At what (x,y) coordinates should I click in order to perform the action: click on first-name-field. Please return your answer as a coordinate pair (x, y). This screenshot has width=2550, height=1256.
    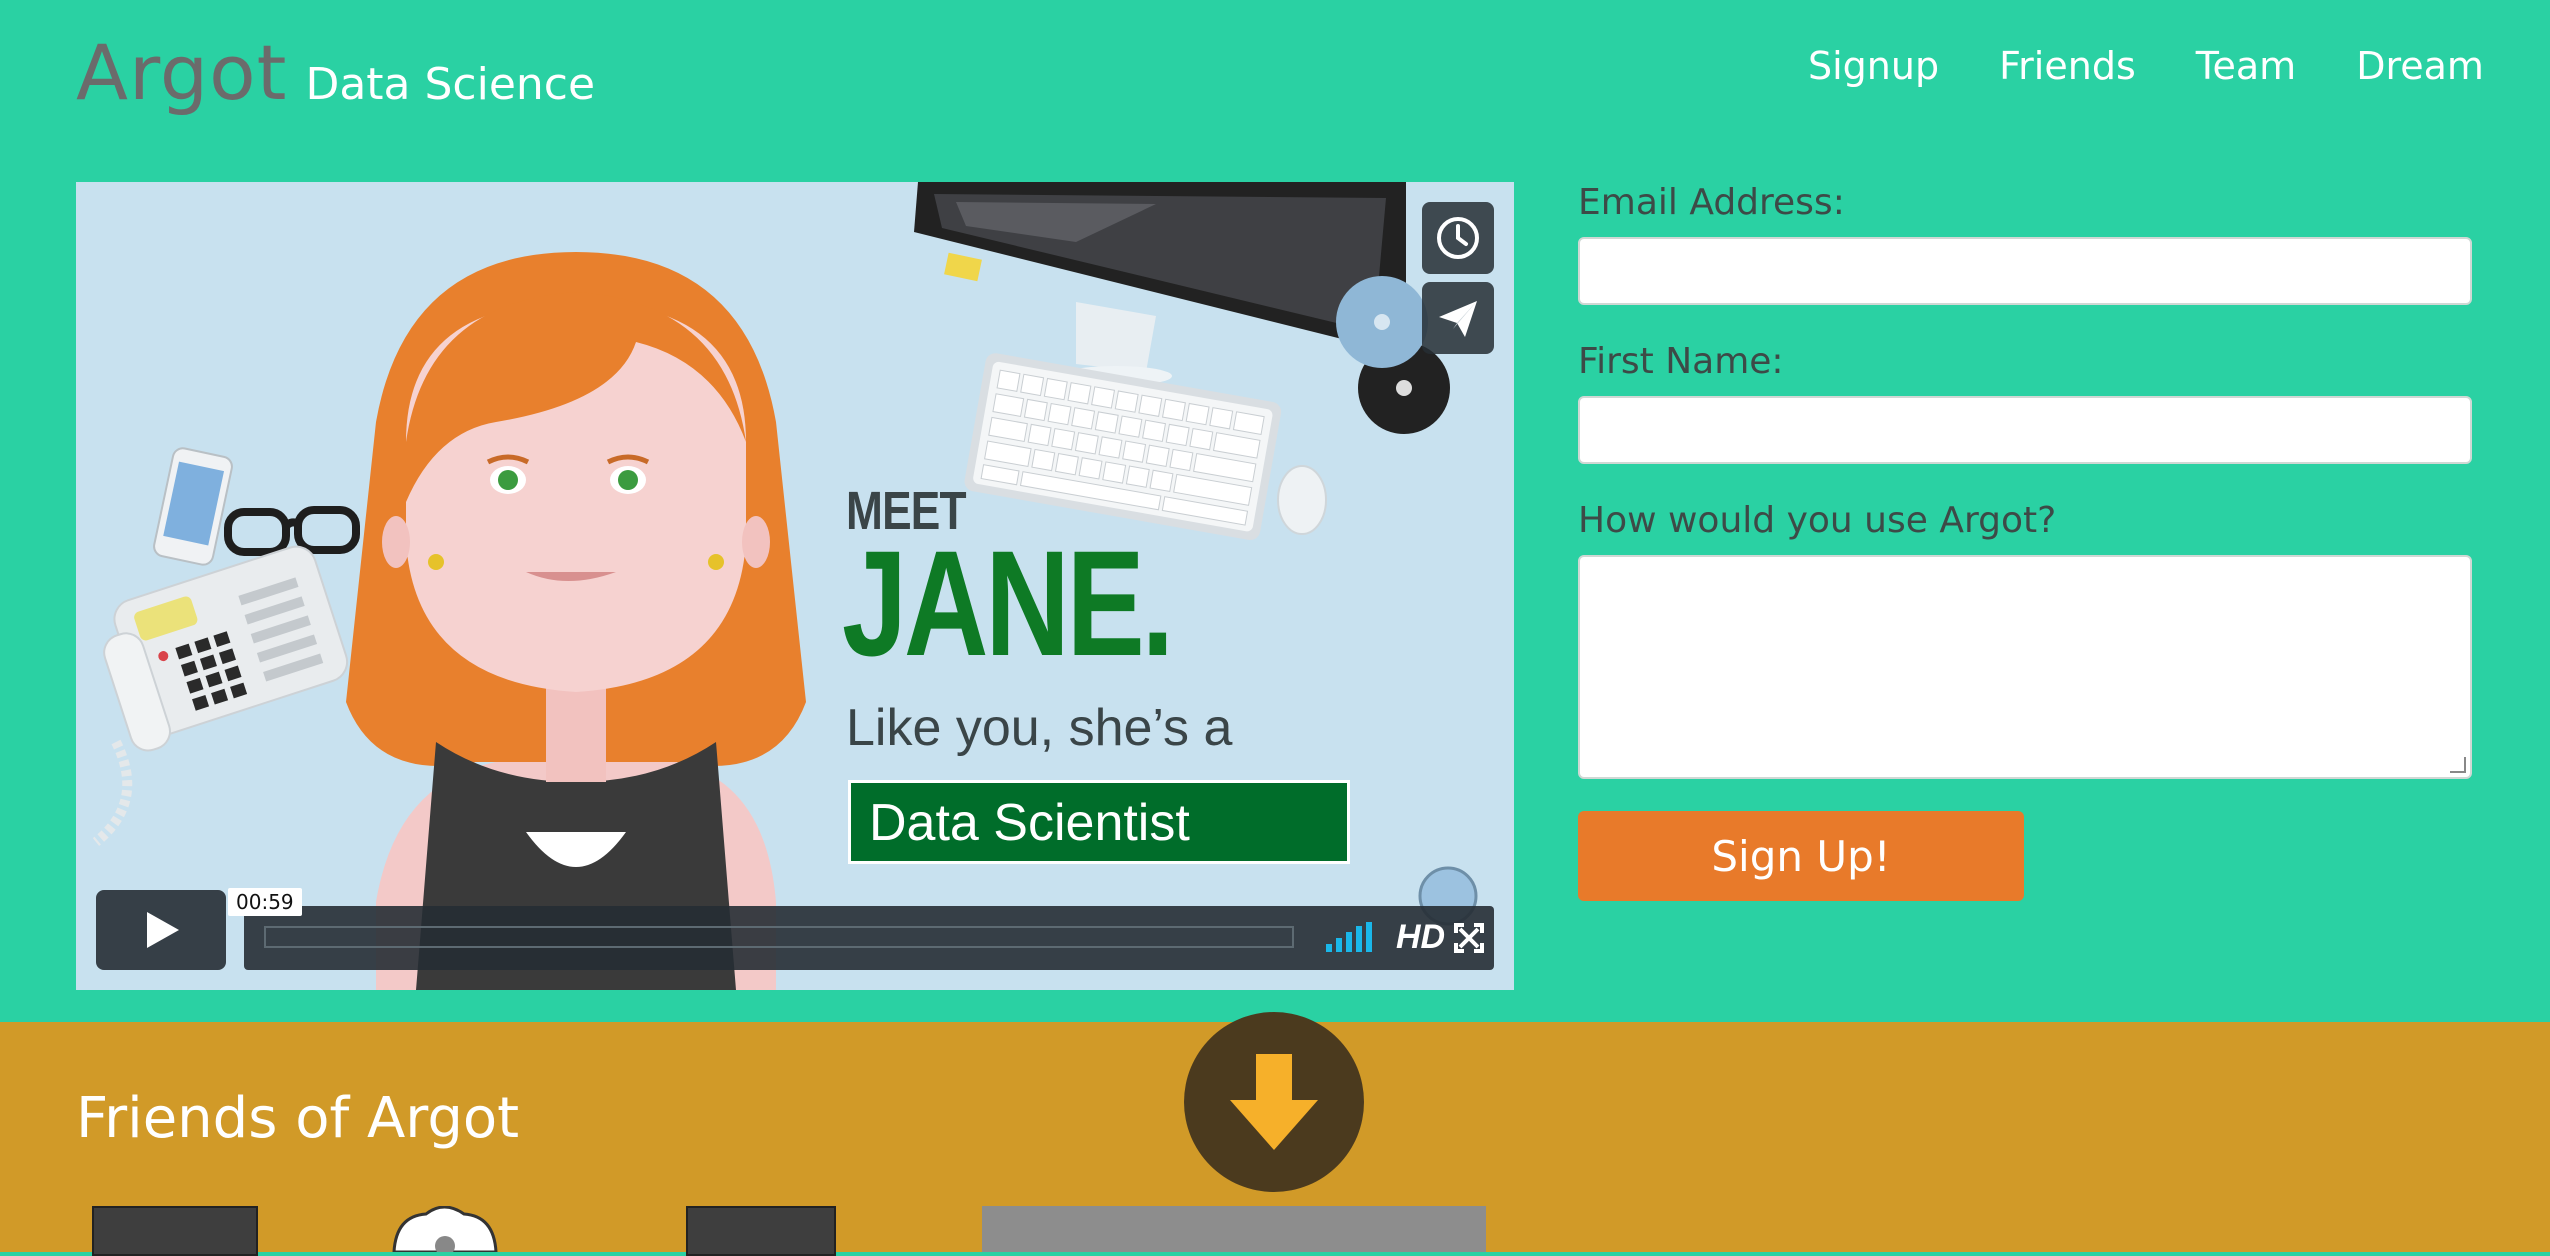
    Looking at the image, I should click on (2025, 430).